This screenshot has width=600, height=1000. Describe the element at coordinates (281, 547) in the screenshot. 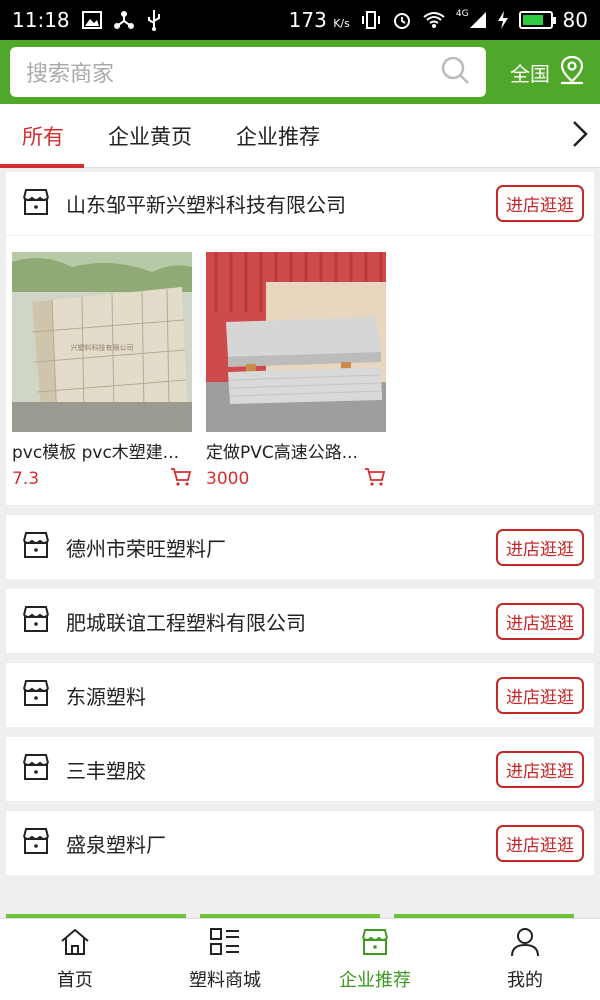

I see `store-name: 德州市荣旺塑料厂` at that location.